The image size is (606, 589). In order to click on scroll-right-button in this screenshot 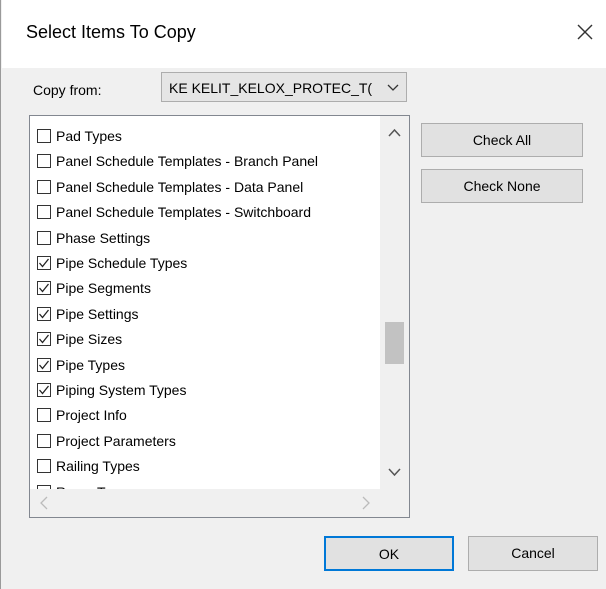, I will do `click(366, 503)`.